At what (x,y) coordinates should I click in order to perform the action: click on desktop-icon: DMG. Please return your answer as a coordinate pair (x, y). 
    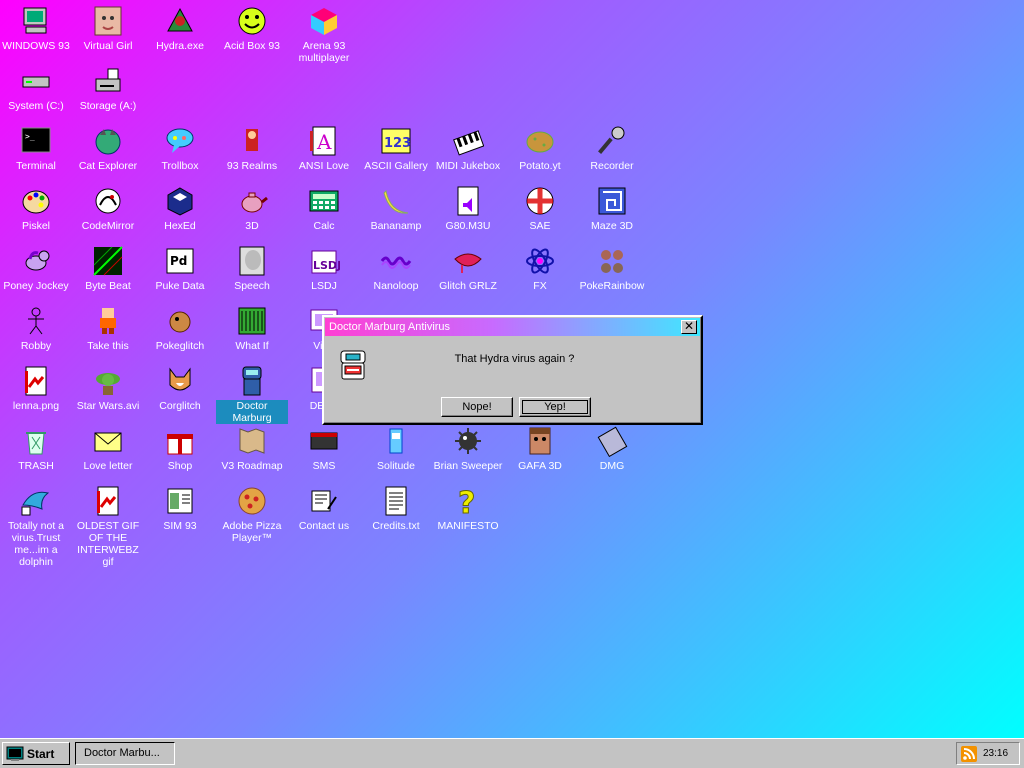
    Looking at the image, I should click on (612, 448).